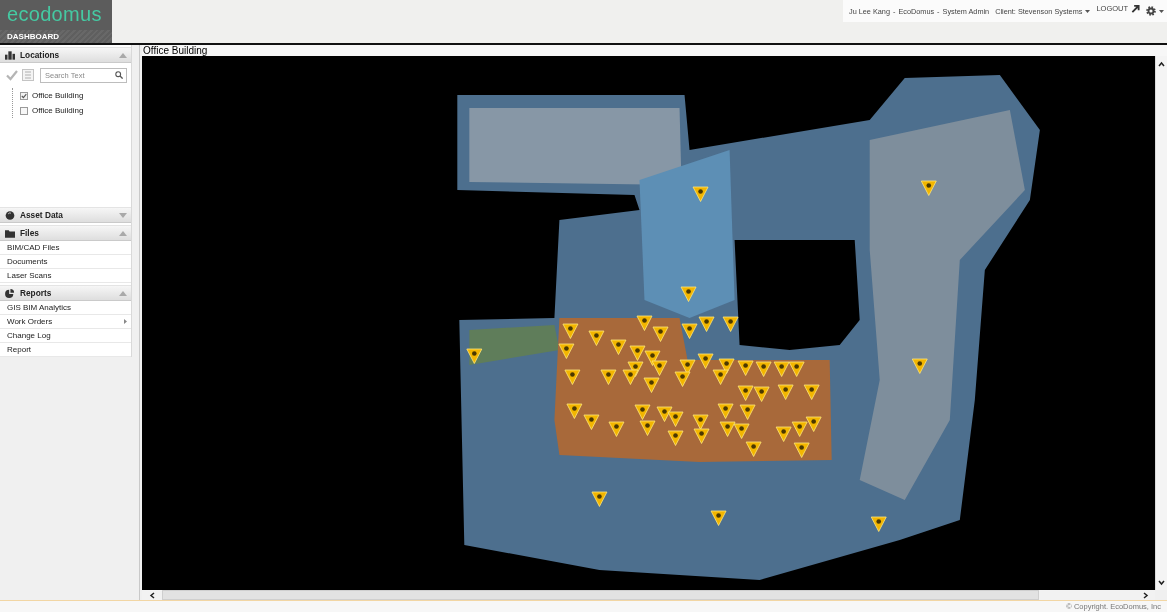 The width and height of the screenshot is (1167, 612). What do you see at coordinates (56, 36) in the screenshot?
I see `dashboard-tab: DASHBOARD` at bounding box center [56, 36].